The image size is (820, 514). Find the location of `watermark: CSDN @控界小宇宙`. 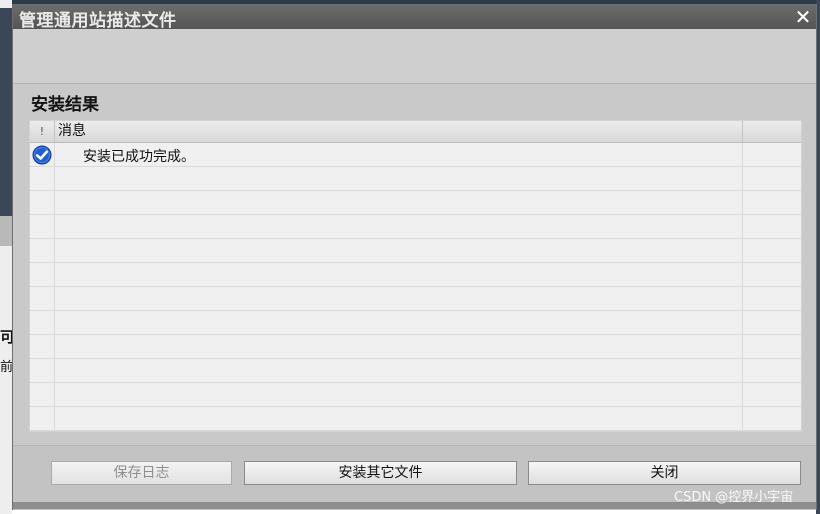

watermark: CSDN @控界小宇宙 is located at coordinates (734, 497).